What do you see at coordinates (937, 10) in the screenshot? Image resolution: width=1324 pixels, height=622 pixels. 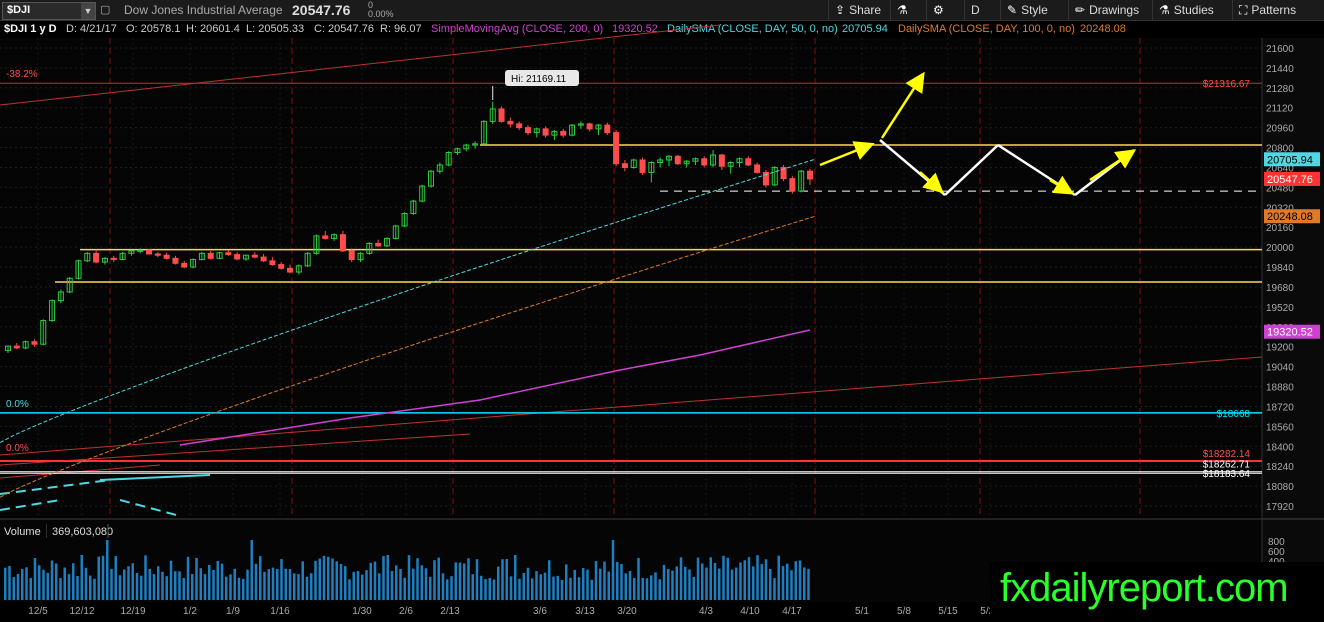 I see `gear-button: ⚙` at bounding box center [937, 10].